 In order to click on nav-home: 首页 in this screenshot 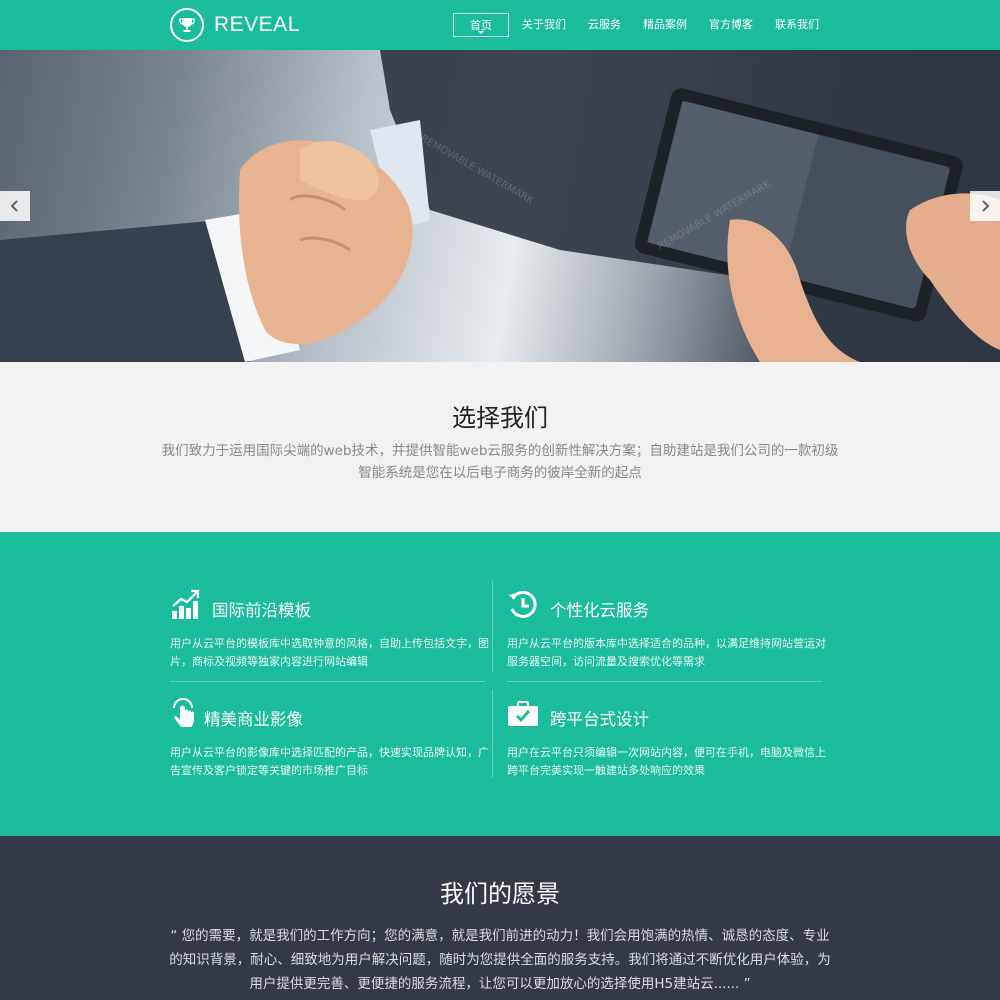, I will do `click(481, 25)`.